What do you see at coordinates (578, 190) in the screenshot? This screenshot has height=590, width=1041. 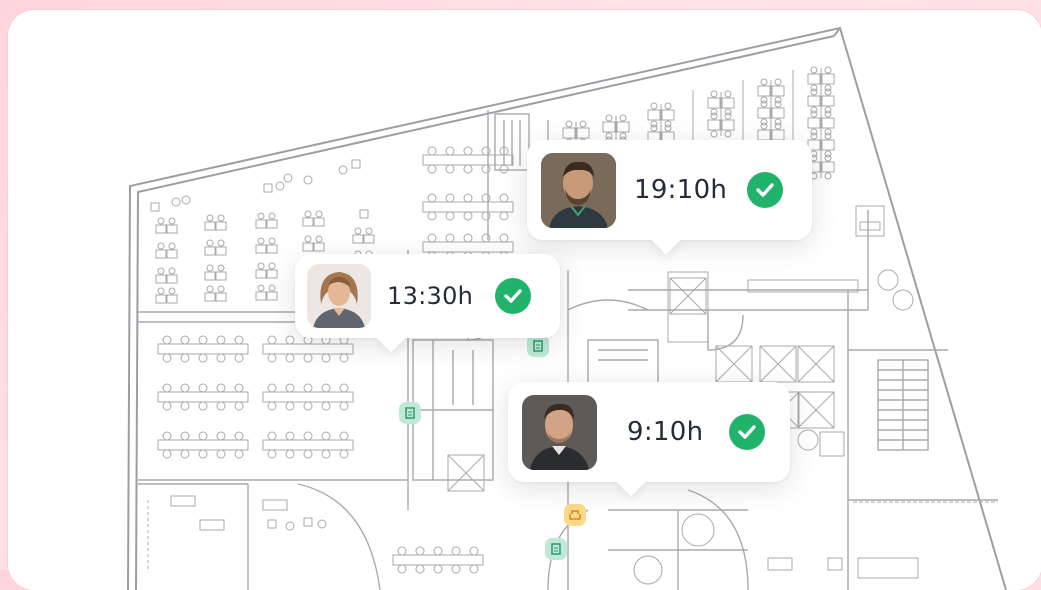 I see `man-beard-avatar` at bounding box center [578, 190].